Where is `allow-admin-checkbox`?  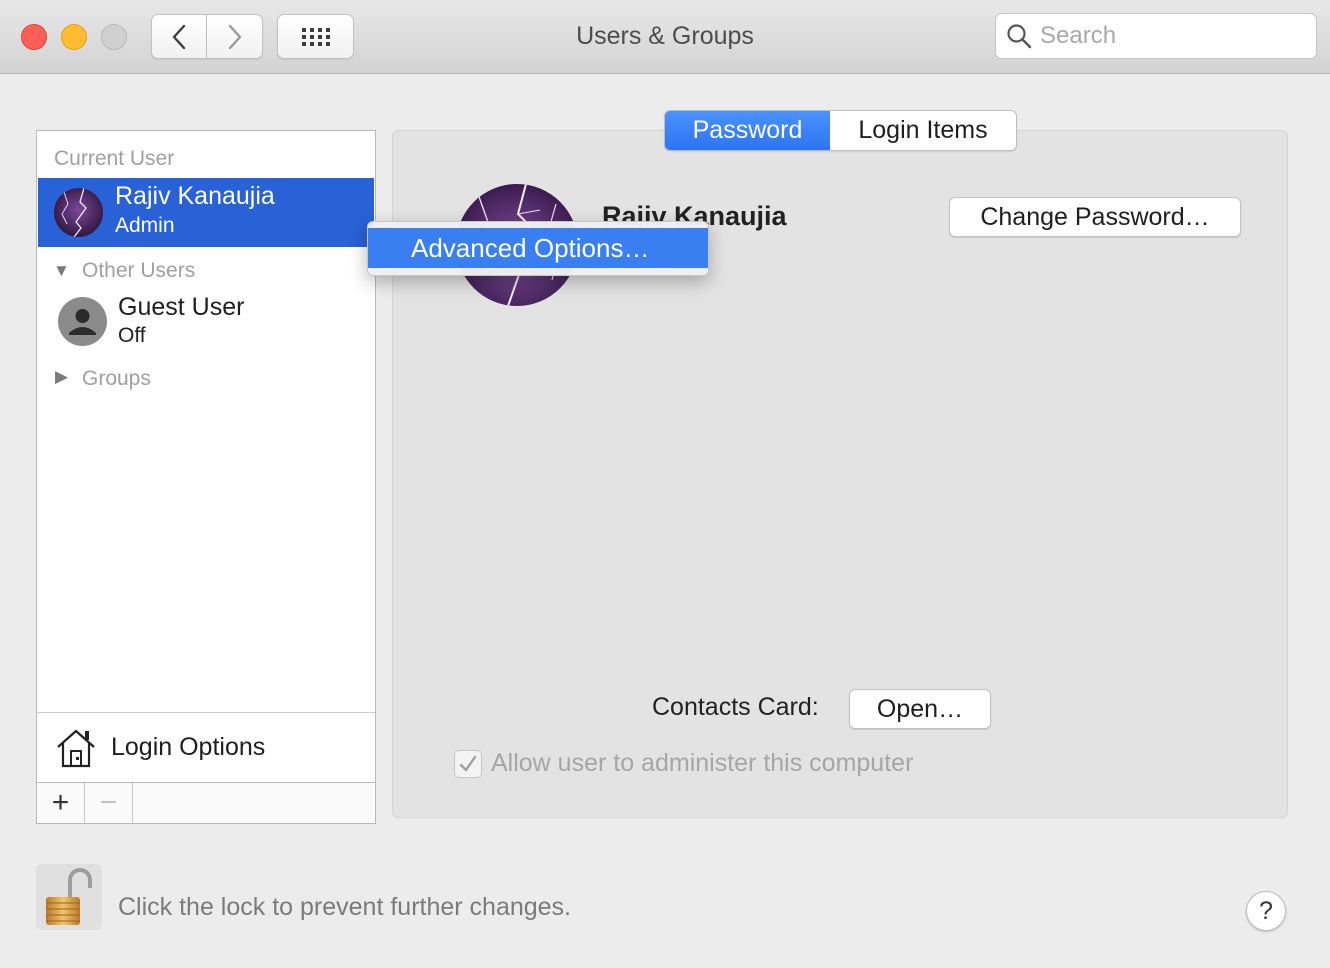 allow-admin-checkbox is located at coordinates (468, 763).